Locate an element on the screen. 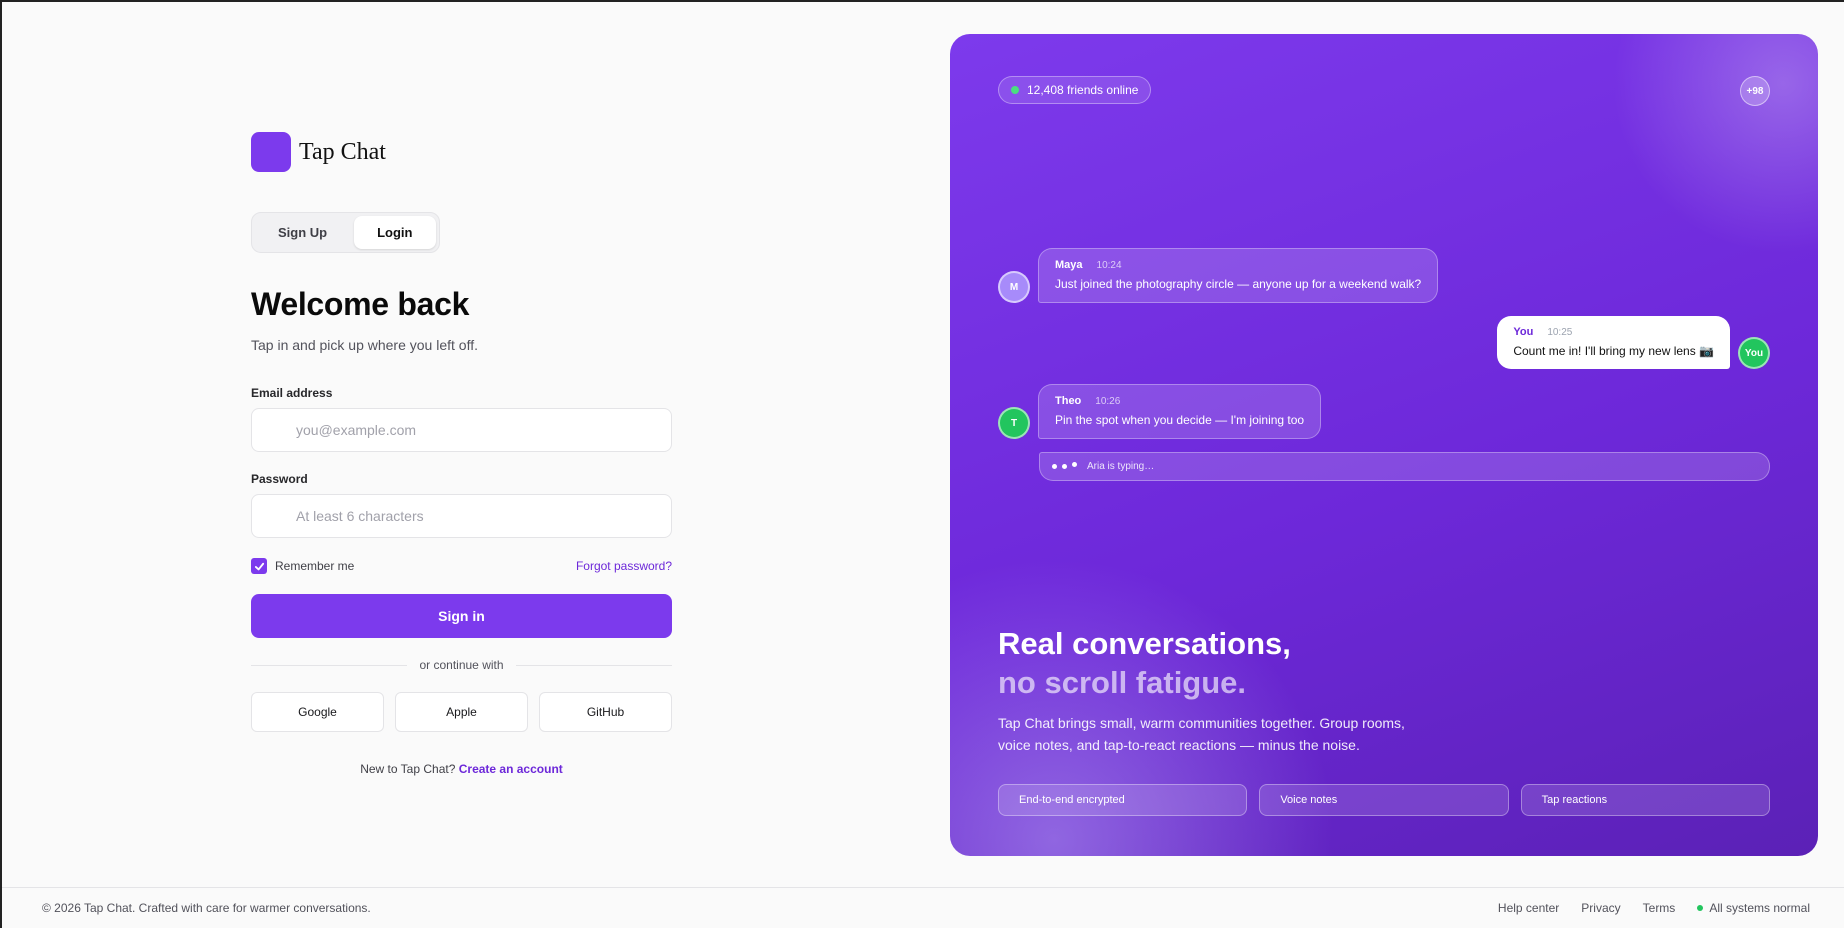  brand: Tap Chat is located at coordinates (461, 152).